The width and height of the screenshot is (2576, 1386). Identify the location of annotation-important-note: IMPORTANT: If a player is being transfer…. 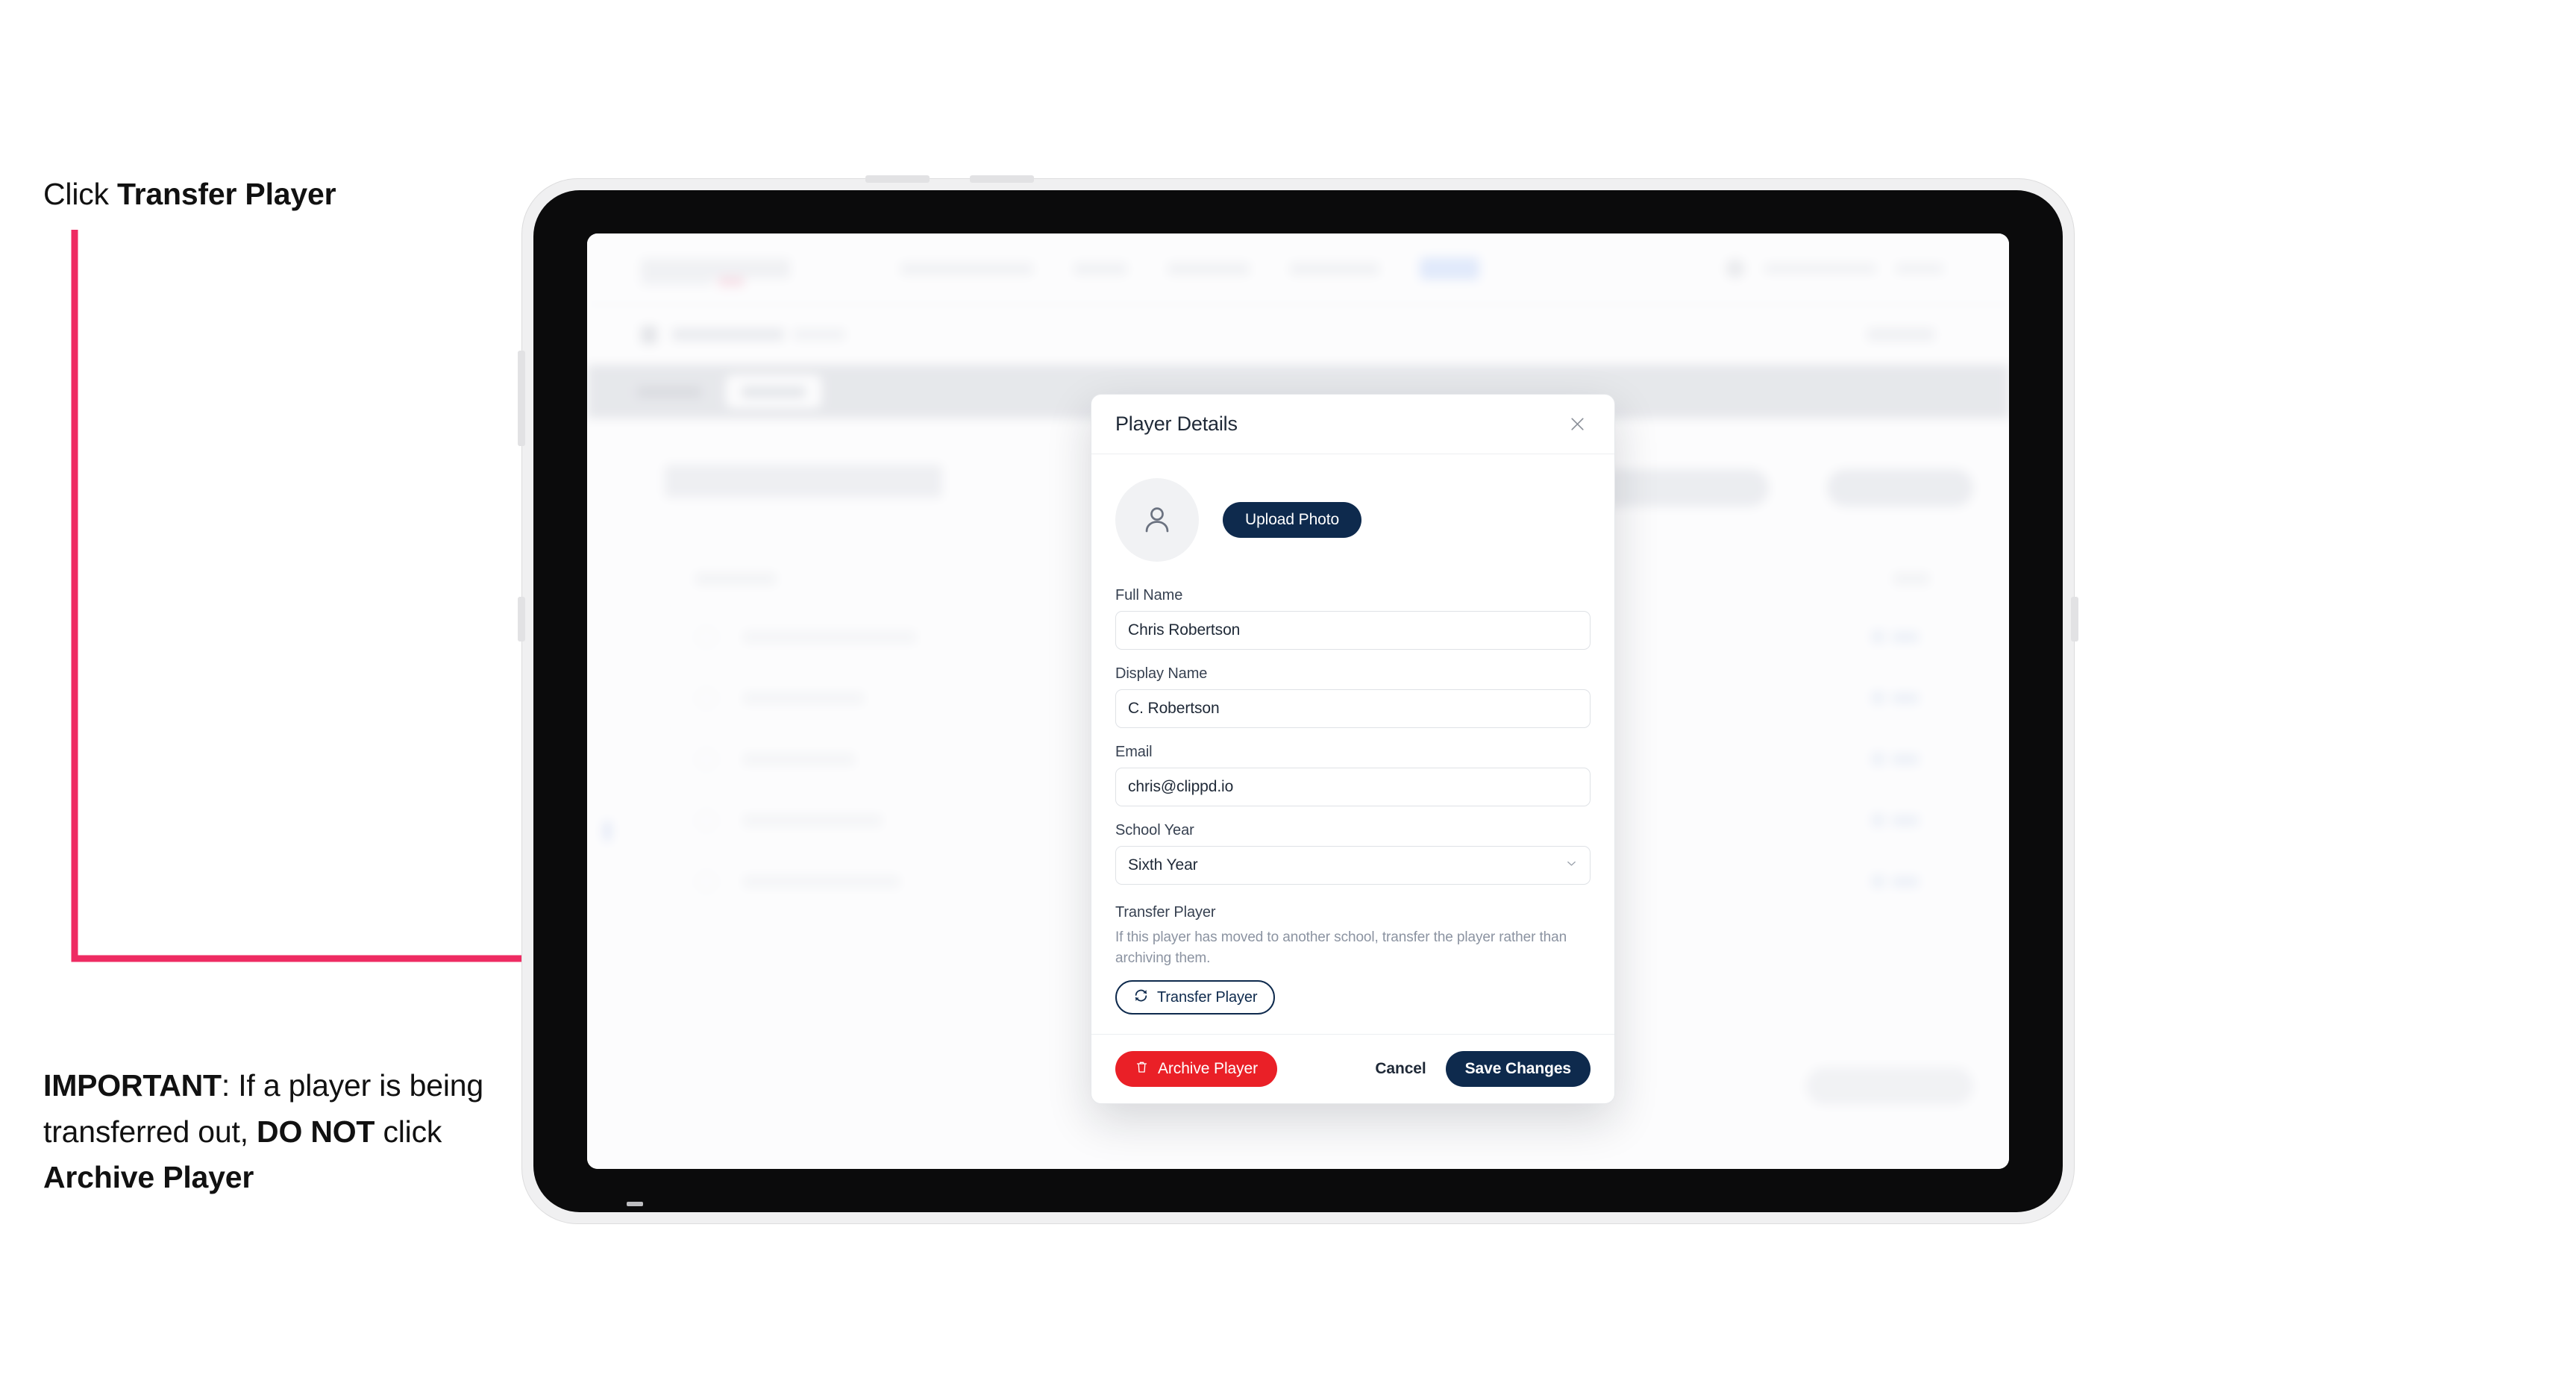
(274, 1132).